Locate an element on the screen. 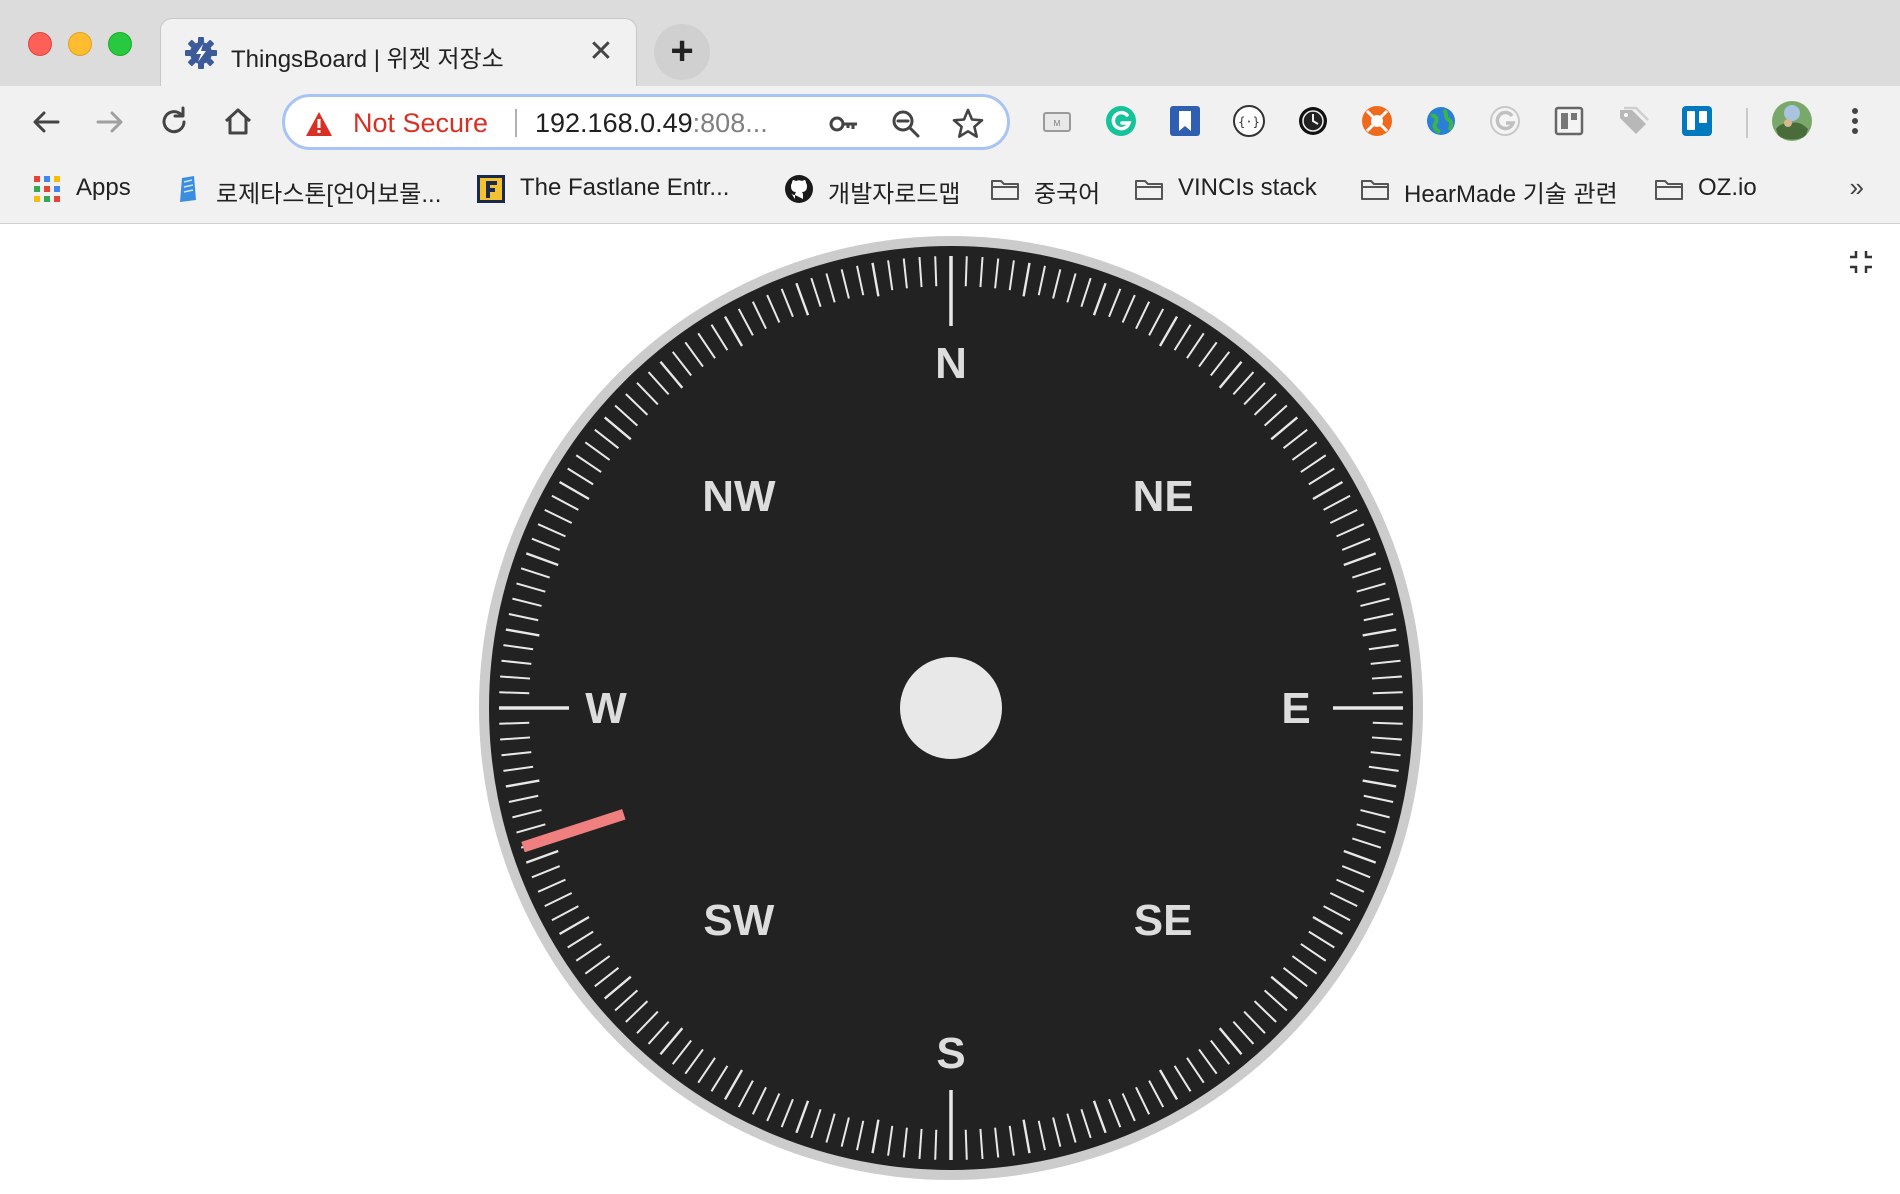 This screenshot has width=1900, height=1194. back-button is located at coordinates (46, 122).